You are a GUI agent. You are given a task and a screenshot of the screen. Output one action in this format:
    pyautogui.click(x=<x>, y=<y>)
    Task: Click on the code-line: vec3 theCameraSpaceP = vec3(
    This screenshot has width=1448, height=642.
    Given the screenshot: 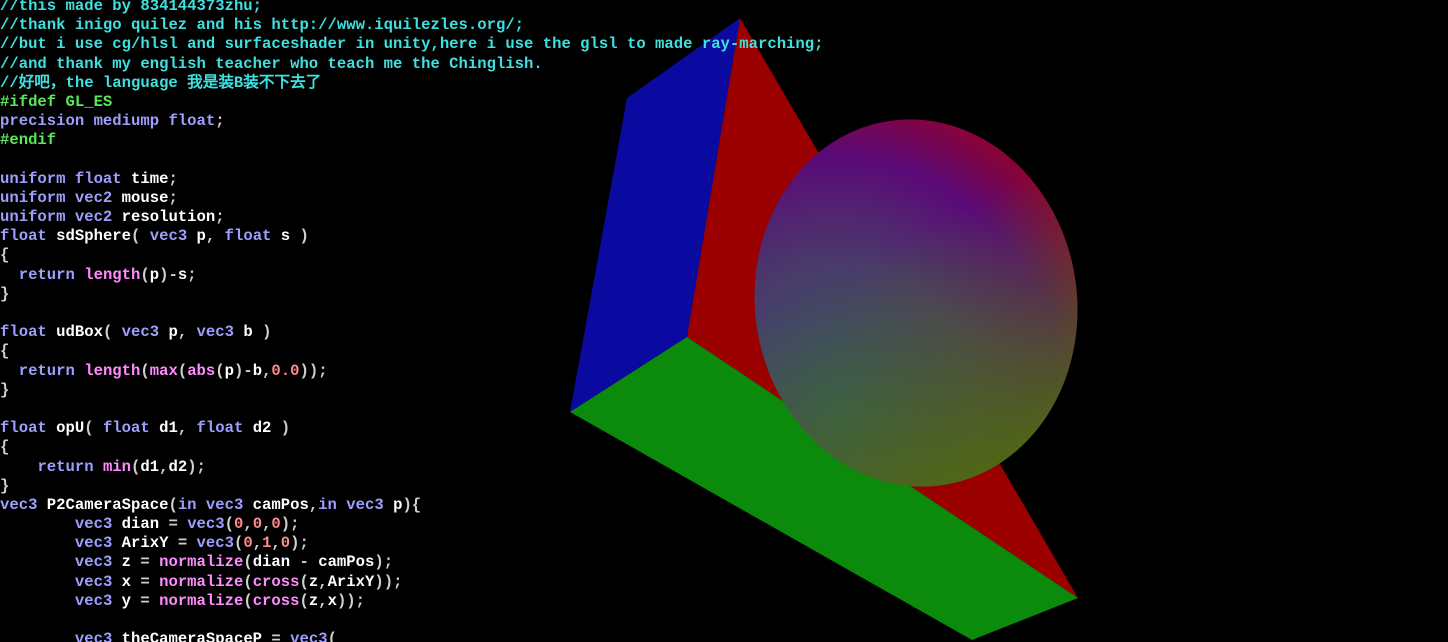 What is the action you would take?
    pyautogui.click(x=411, y=636)
    